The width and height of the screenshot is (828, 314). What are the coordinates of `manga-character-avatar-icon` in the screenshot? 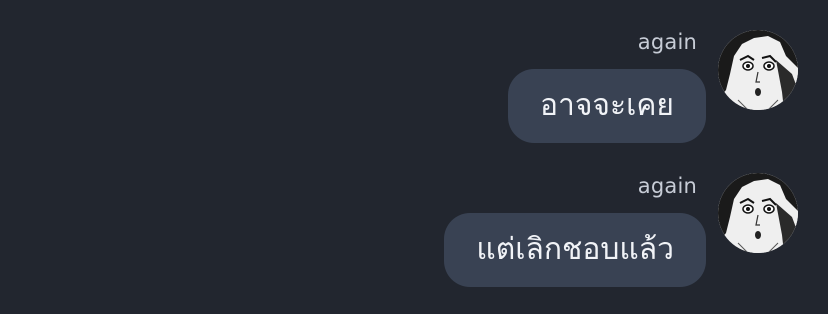 It's located at (758, 213).